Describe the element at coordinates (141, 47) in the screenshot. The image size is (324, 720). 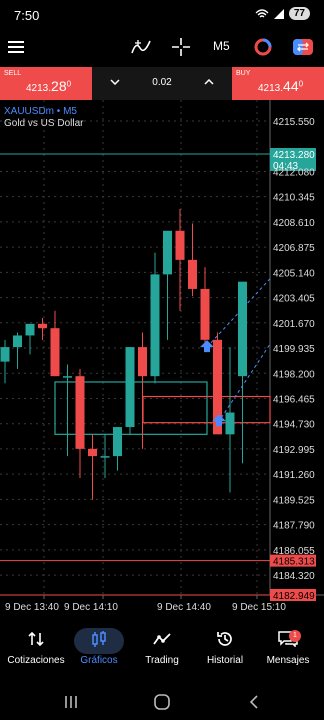
I see `indicators-icon` at that location.